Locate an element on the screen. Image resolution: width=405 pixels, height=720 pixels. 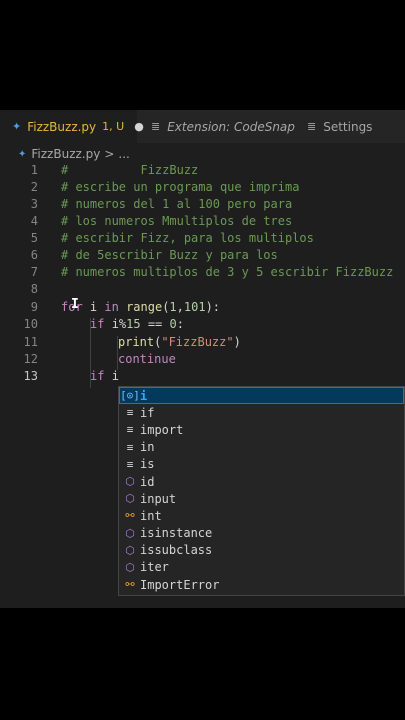
suggestion-item: ⬡ input is located at coordinates (261, 498).